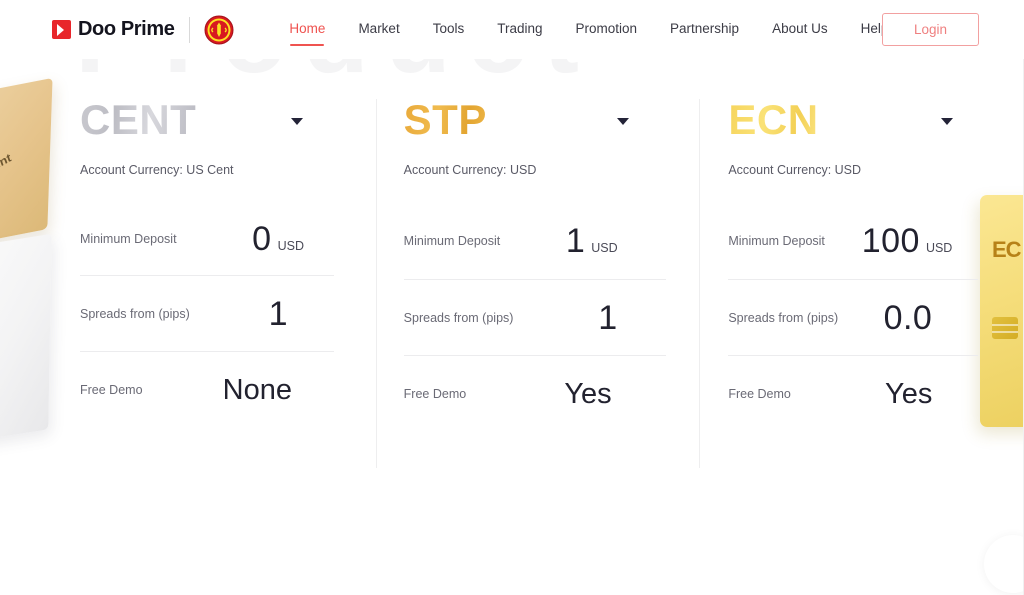  I want to click on nav-item-market: Market, so click(378, 30).